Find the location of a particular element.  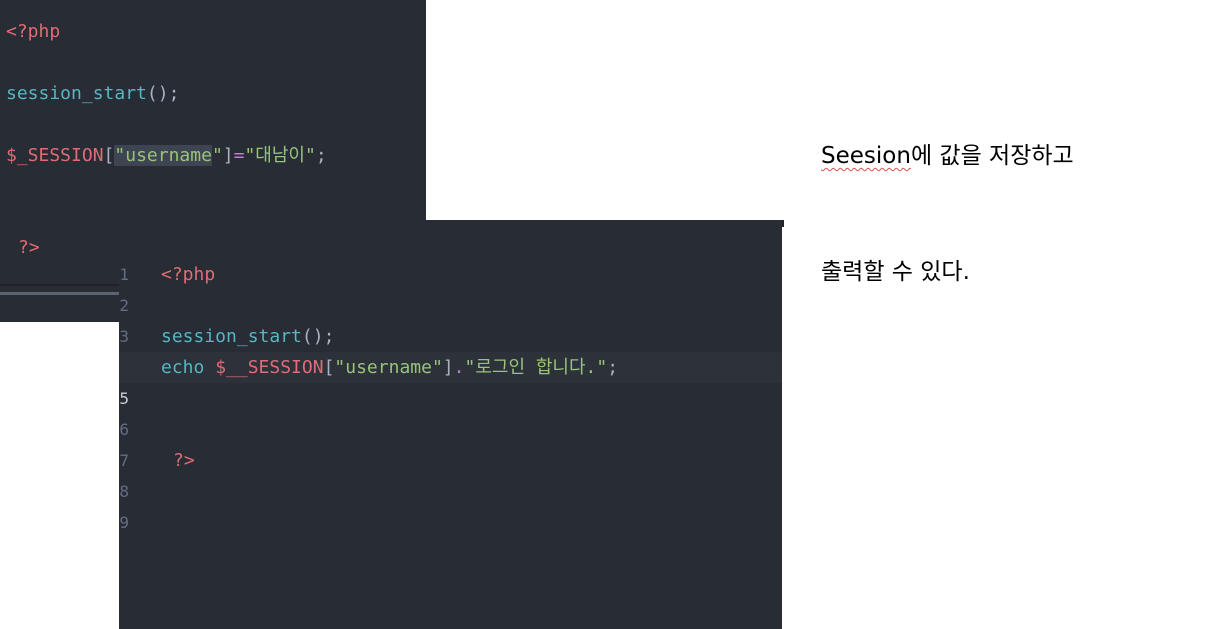

selected-key: "username is located at coordinates (163, 155).